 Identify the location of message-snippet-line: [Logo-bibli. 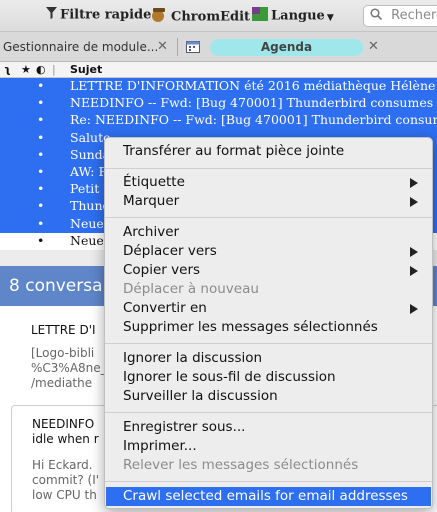
(63, 353).